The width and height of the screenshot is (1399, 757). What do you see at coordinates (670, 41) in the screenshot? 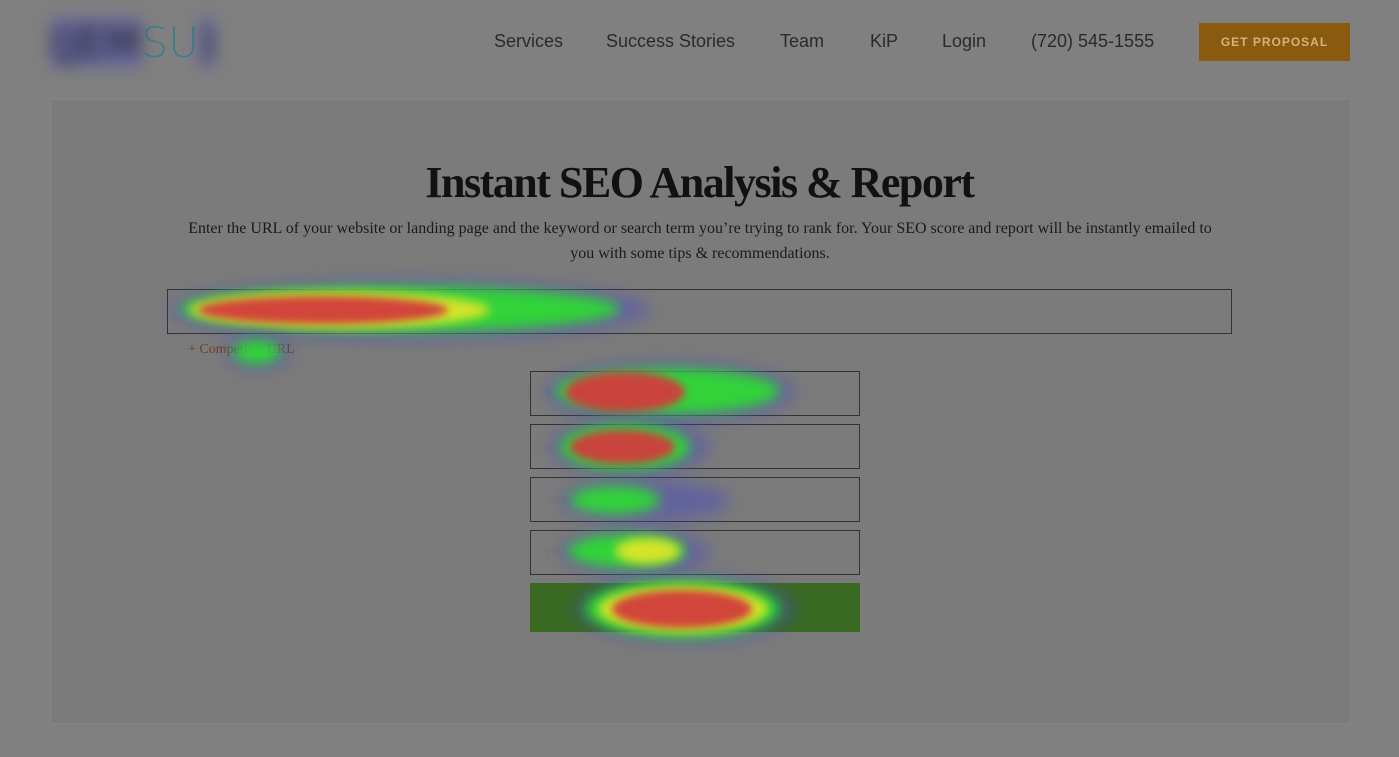
I see `nav-success-stories: Success Stories` at bounding box center [670, 41].